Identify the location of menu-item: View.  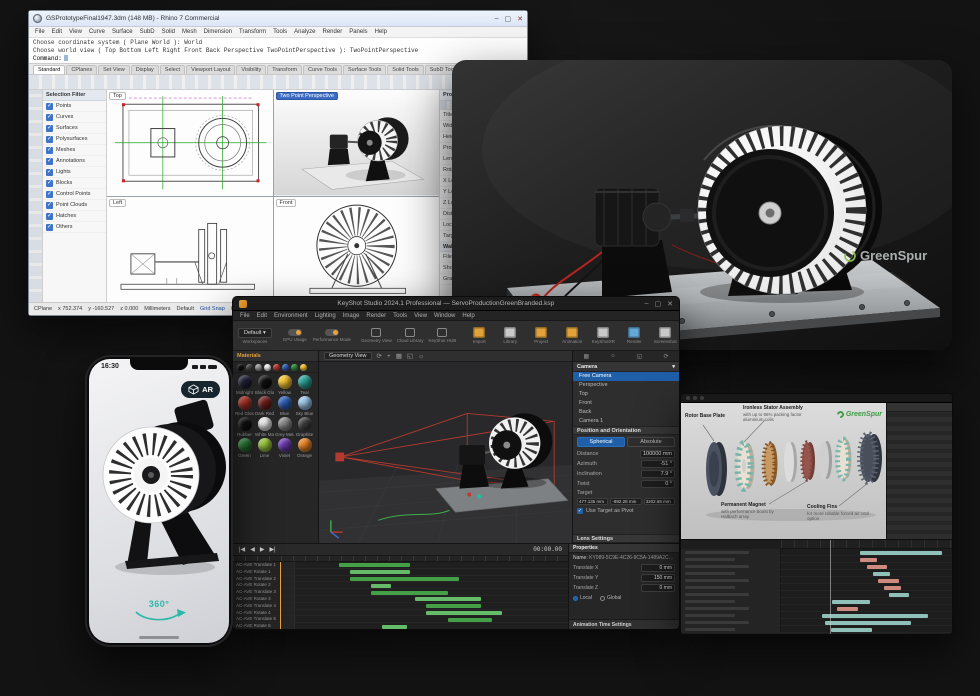
(75, 32).